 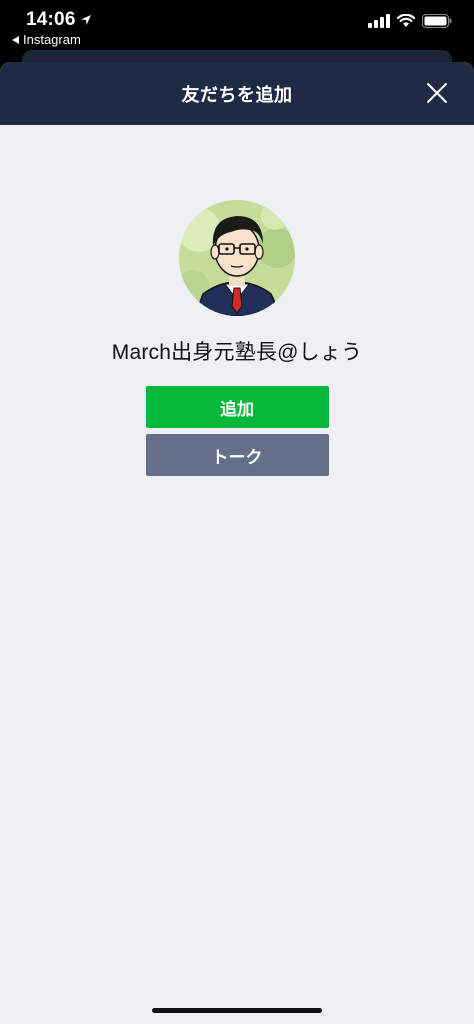 What do you see at coordinates (15, 39) in the screenshot?
I see `back-triangle-icon` at bounding box center [15, 39].